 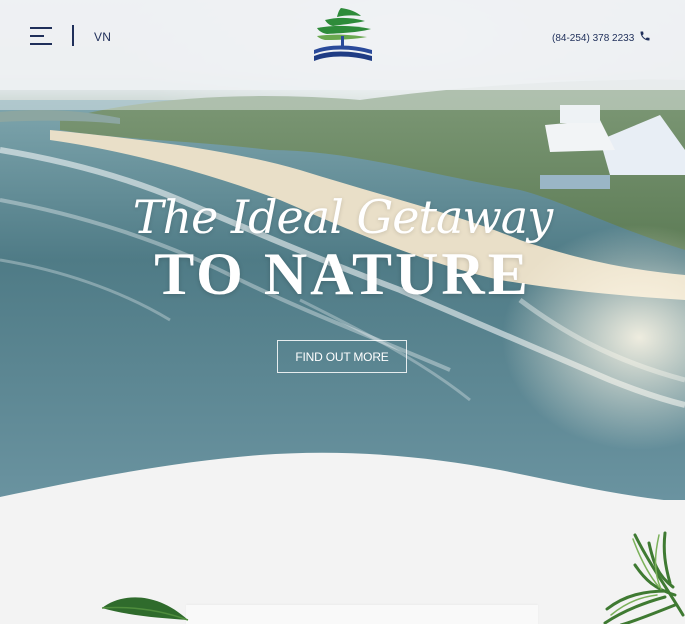 What do you see at coordinates (342, 481) in the screenshot?
I see `section-wave-divider` at bounding box center [342, 481].